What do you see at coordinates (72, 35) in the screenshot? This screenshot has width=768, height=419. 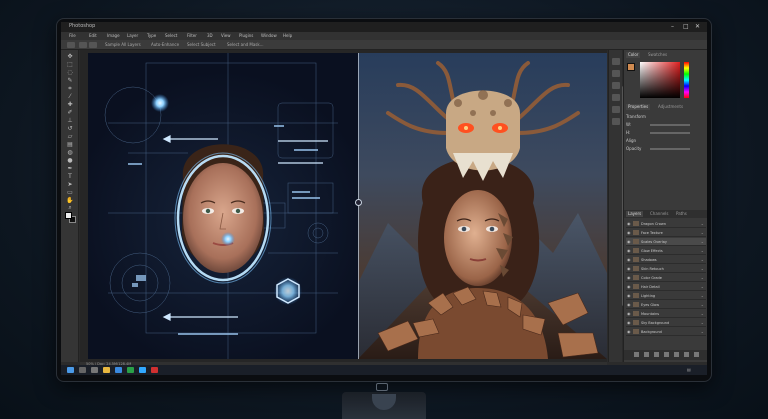 I see `menu-file: File` at bounding box center [72, 35].